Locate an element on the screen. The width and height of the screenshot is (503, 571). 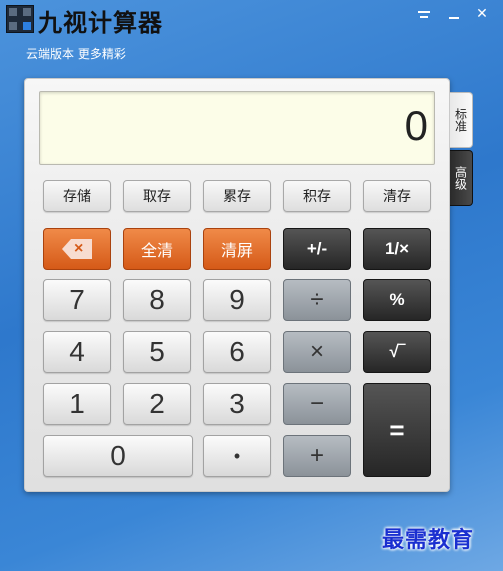
app-title: 九视计算器 is located at coordinates (100, 23).